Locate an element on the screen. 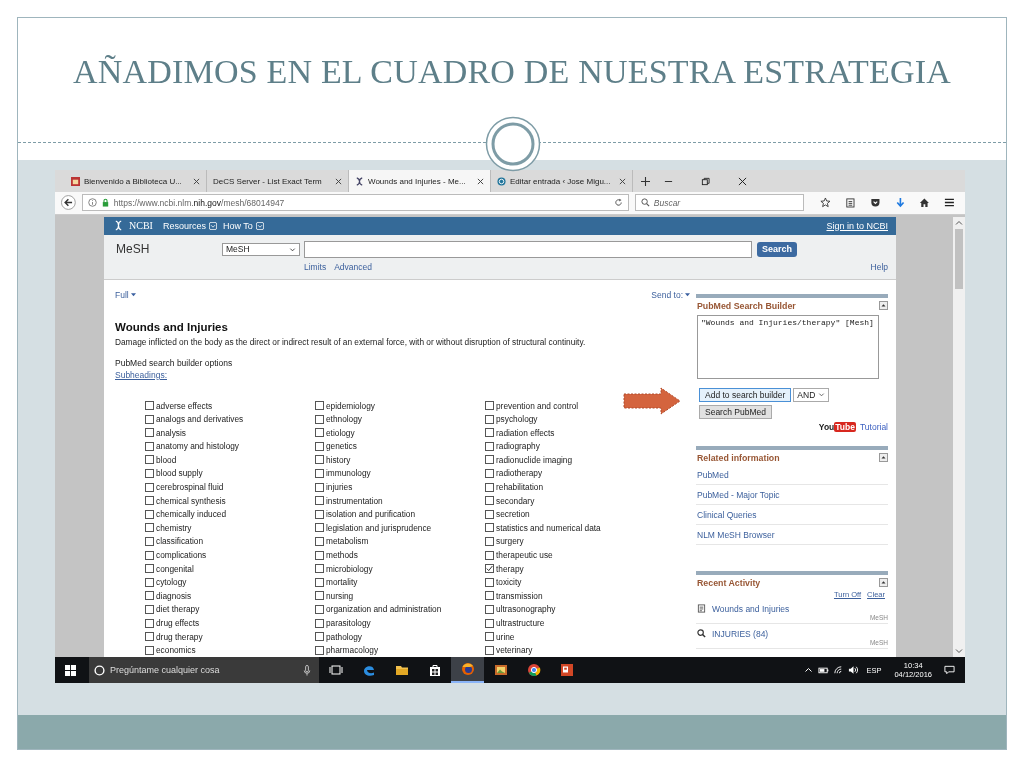 Image resolution: width=1024 pixels, height=768 pixels. subheading-label: anatomy and histology is located at coordinates (198, 446).